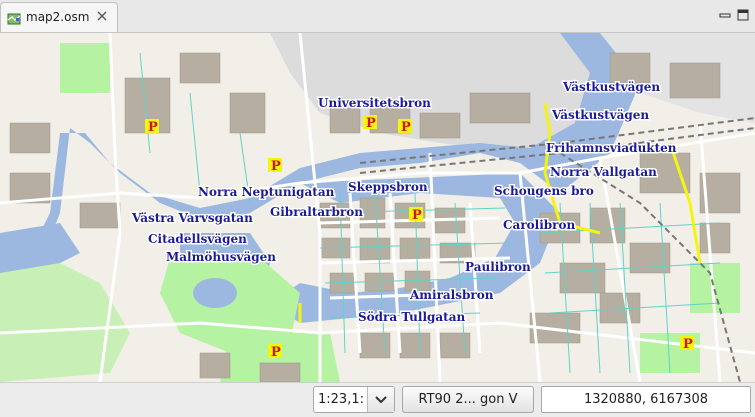  I want to click on scale-combobox: 1:23,1:, so click(354, 399).